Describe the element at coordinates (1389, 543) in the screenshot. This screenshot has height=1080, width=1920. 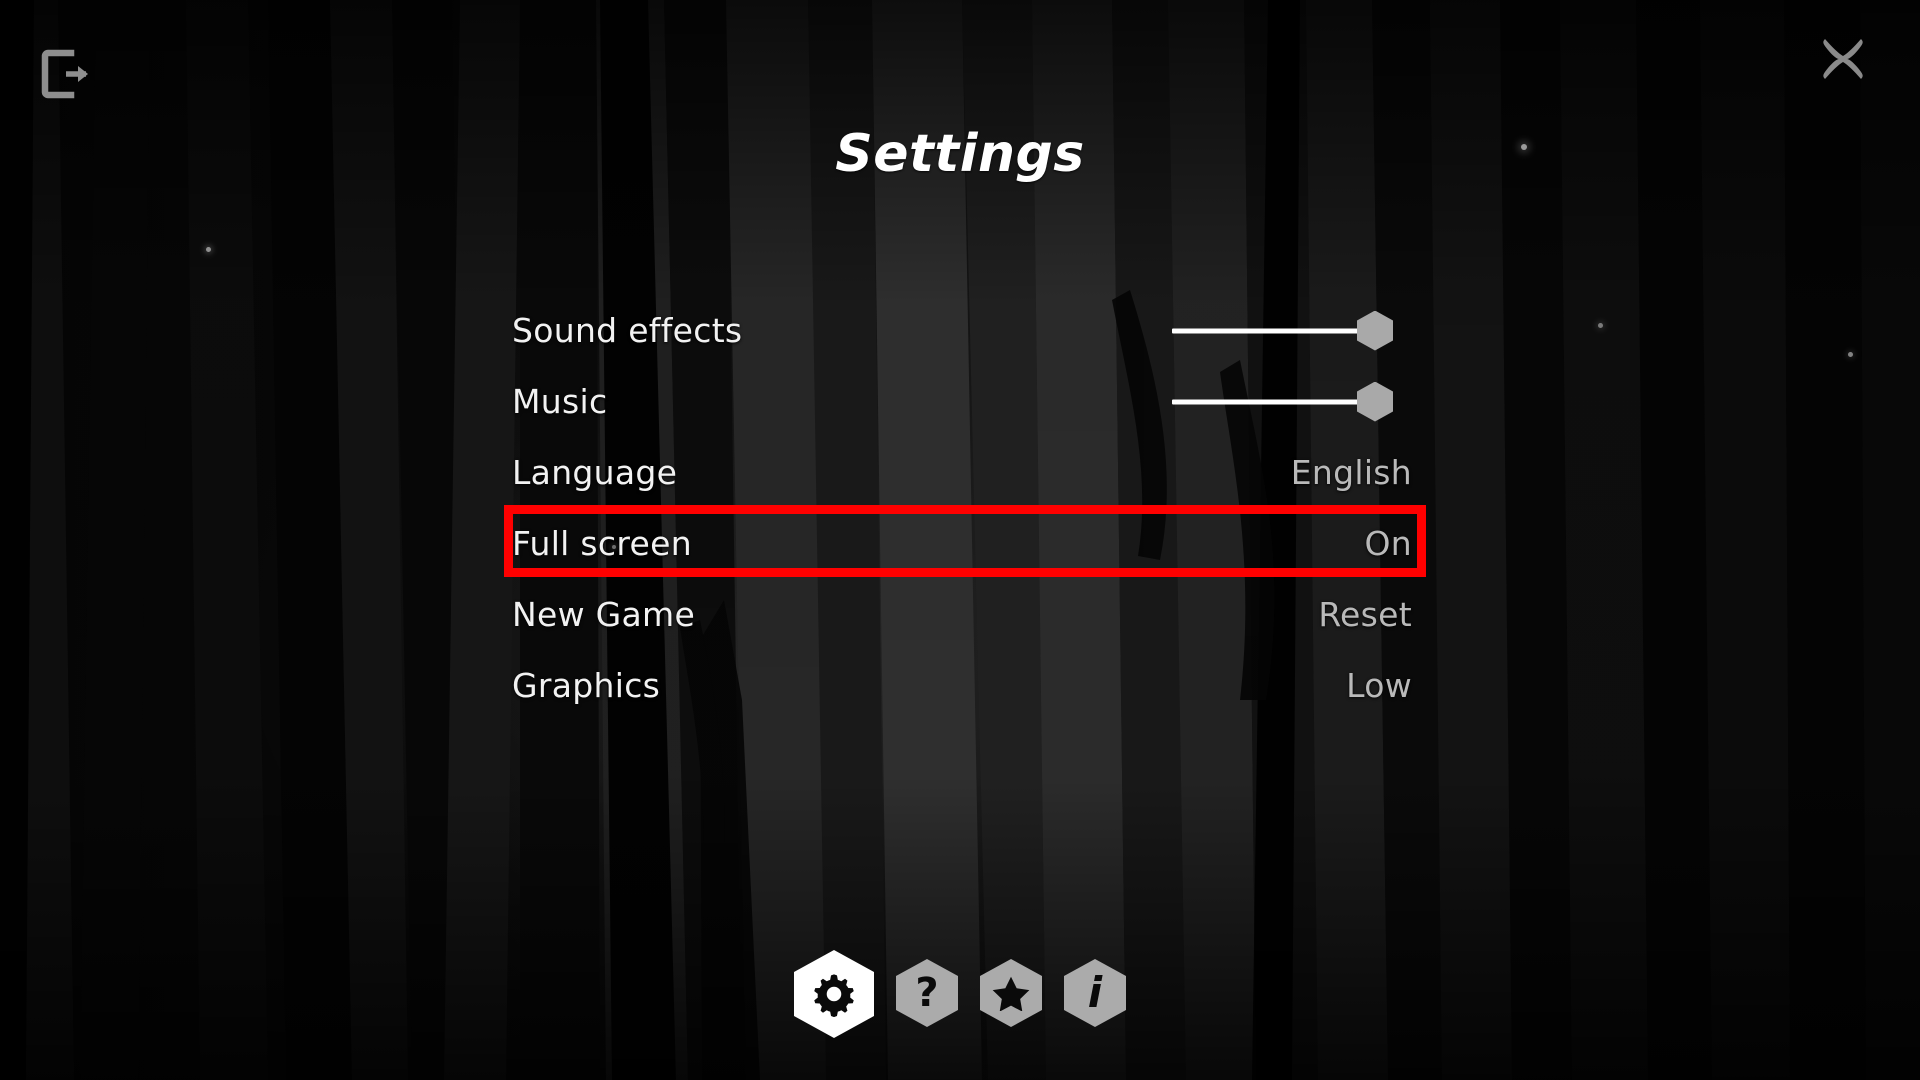
I see `setting-value-full-screen: On` at that location.